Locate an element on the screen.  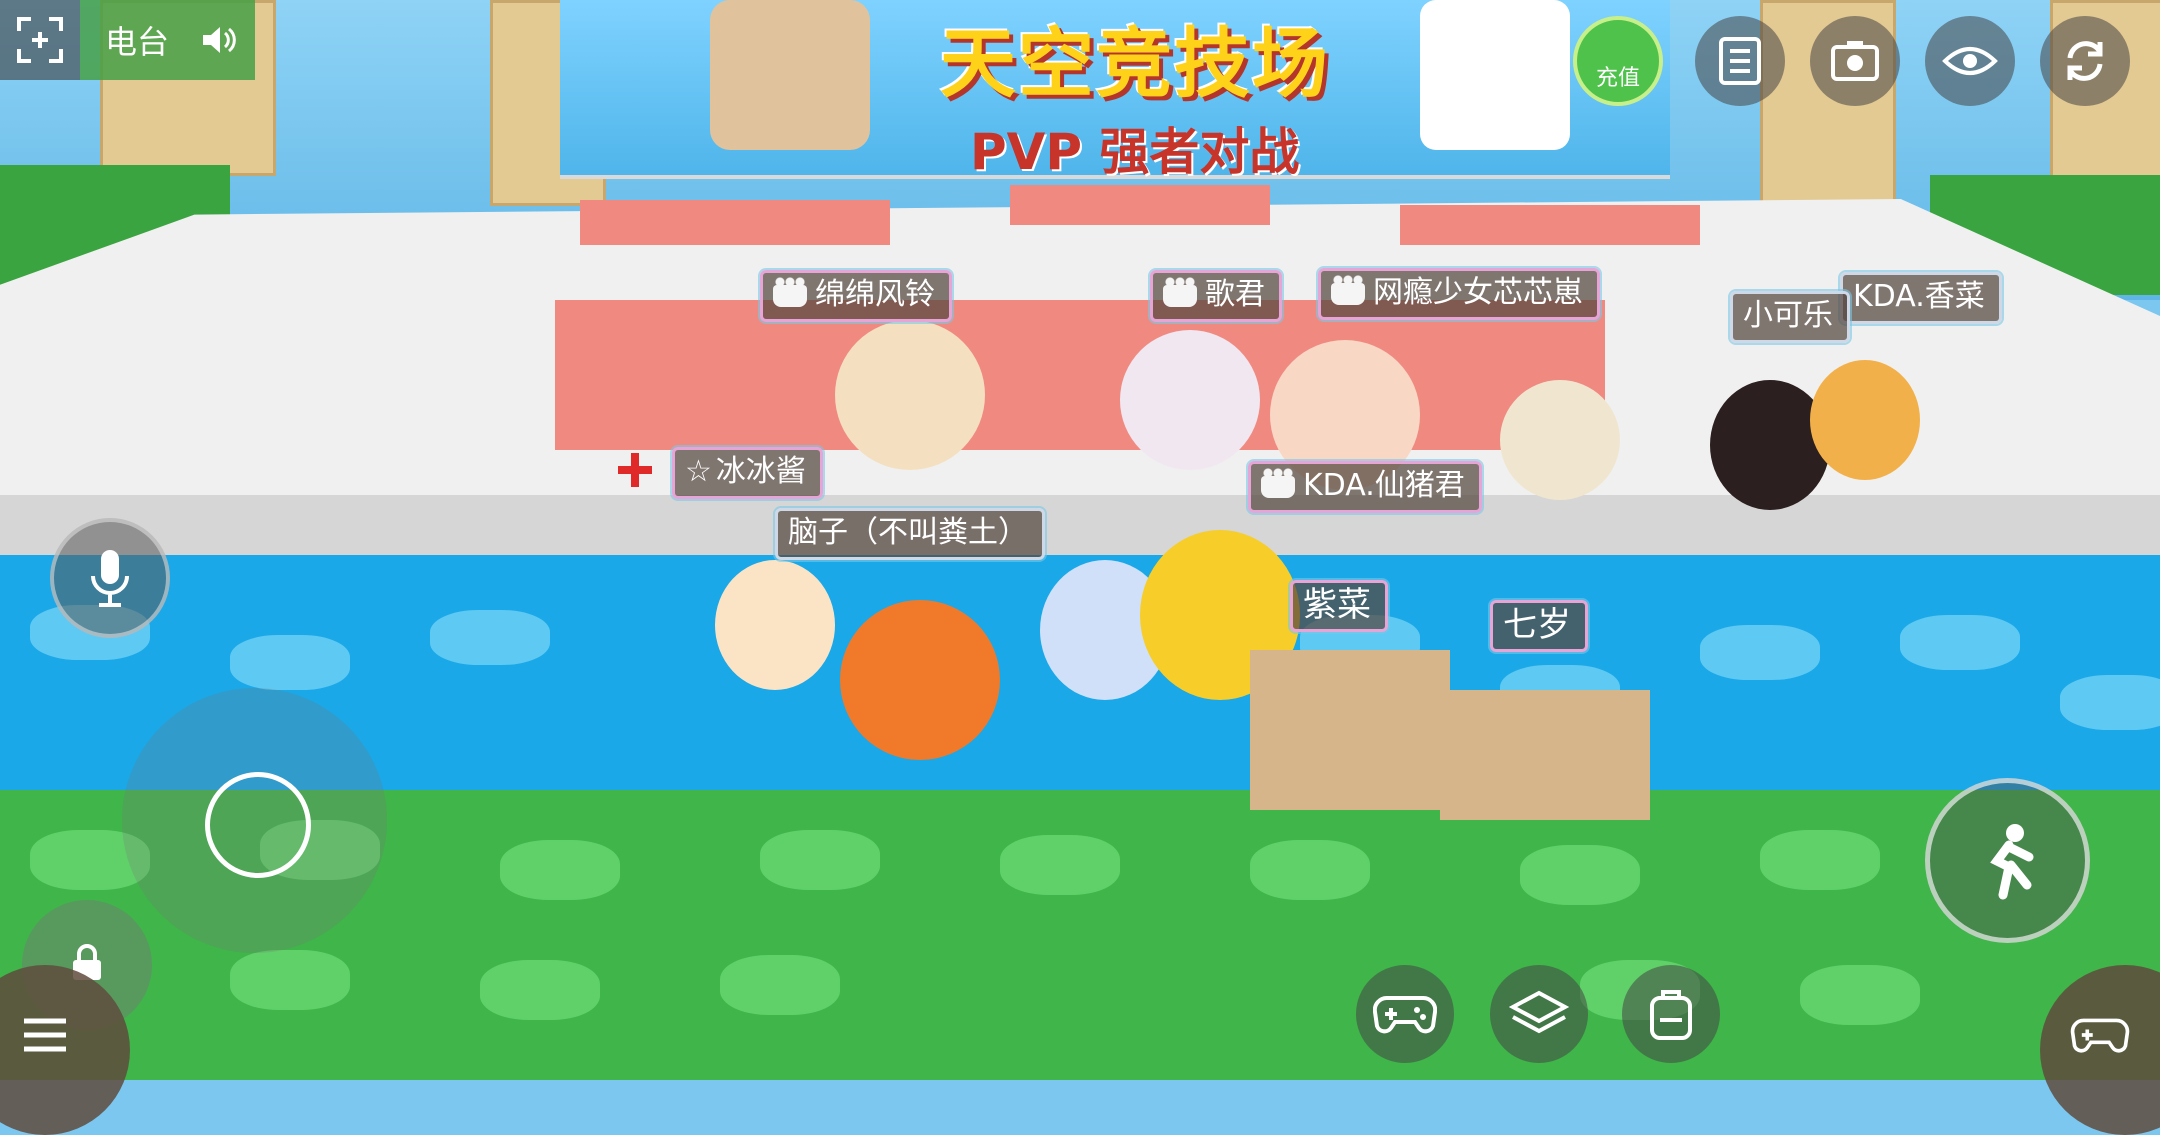
player-name: 歌君 is located at coordinates (1235, 294).